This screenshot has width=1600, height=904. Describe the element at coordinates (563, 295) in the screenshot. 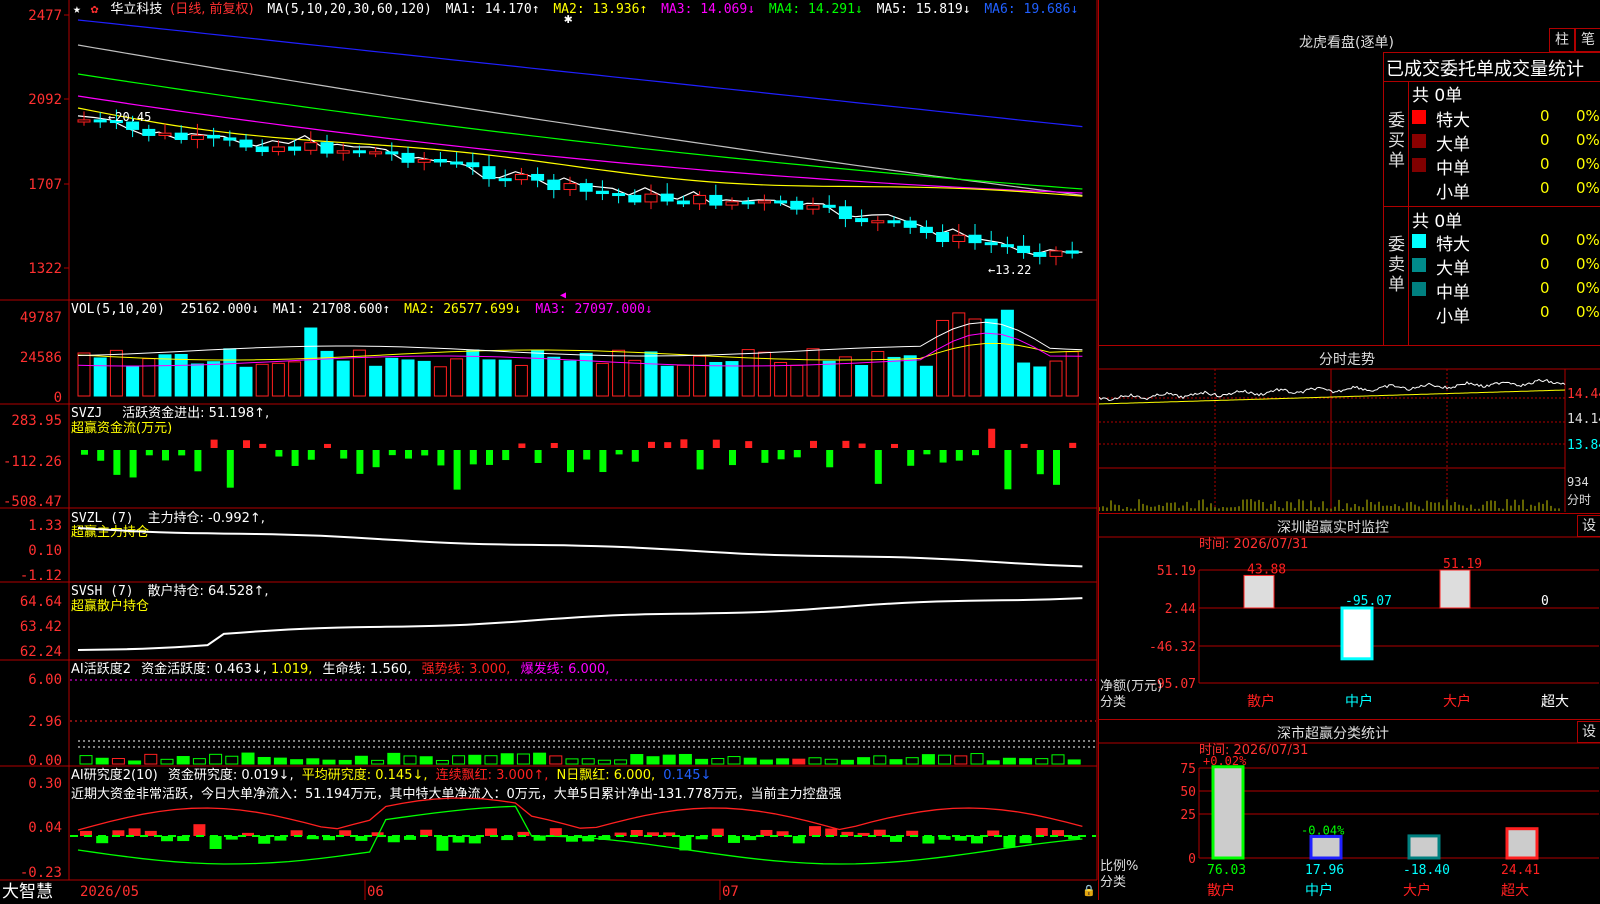

I see `cursor-marker-icon: ◀` at that location.